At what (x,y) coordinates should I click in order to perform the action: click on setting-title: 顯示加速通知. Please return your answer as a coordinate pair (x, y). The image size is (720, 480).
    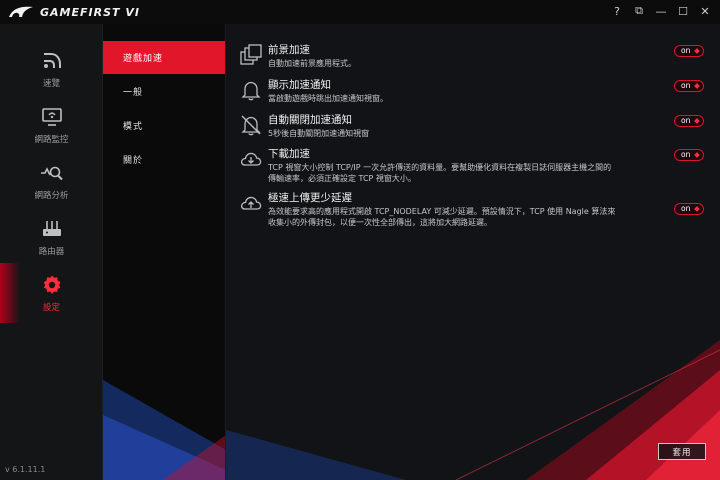
    Looking at the image, I should click on (299, 85).